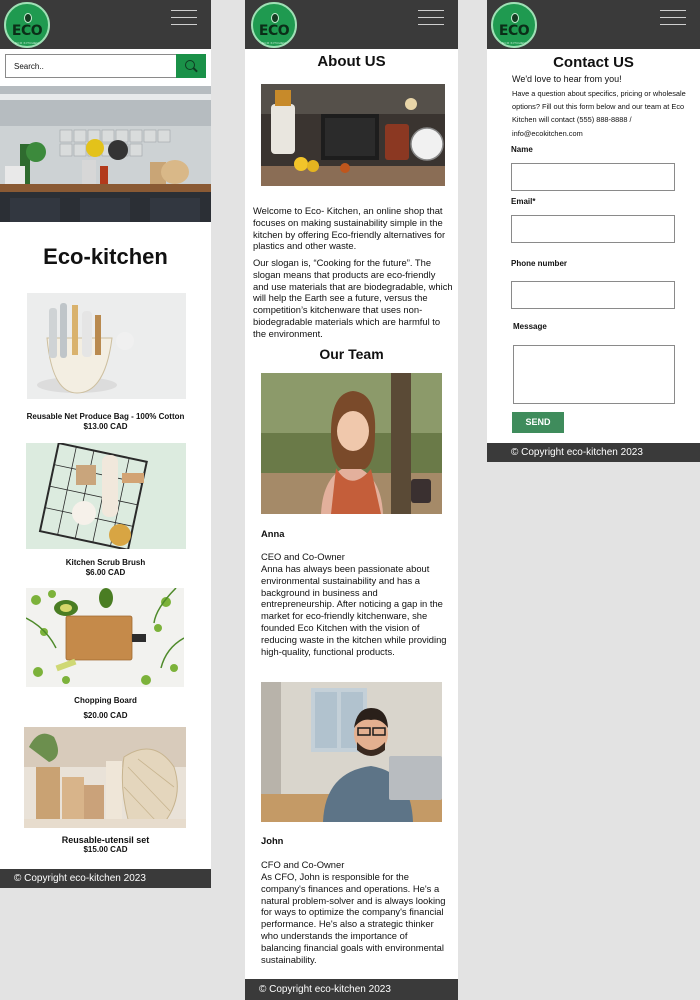  I want to click on search-button, so click(191, 66).